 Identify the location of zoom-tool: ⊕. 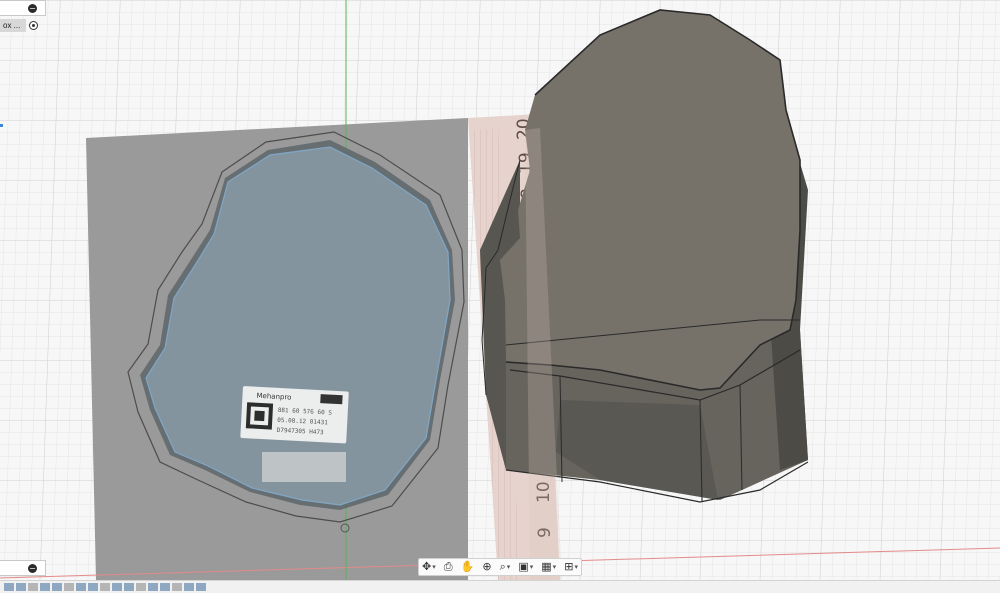
(486, 567).